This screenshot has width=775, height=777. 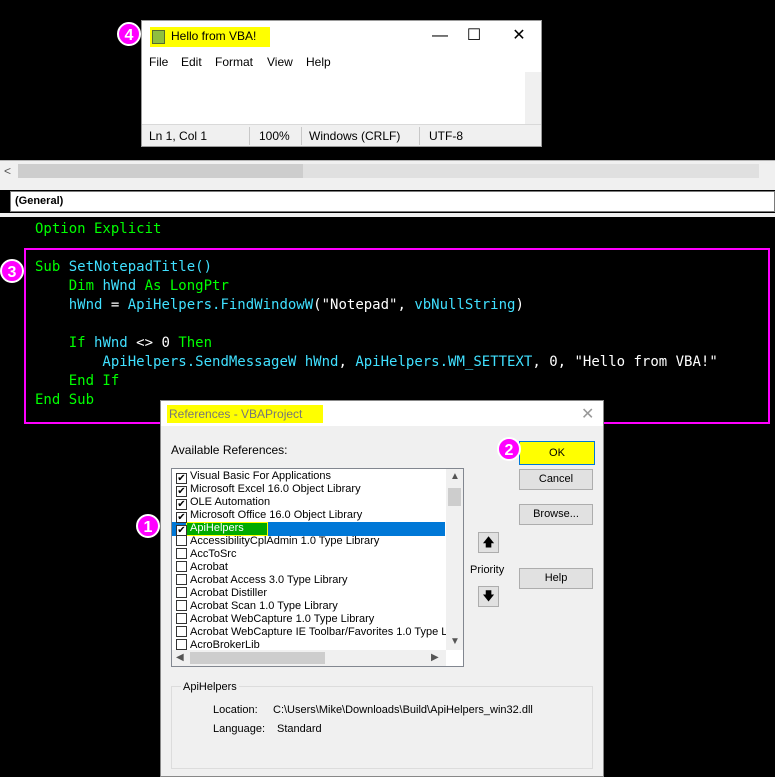 What do you see at coordinates (387, 171) in the screenshot?
I see `editor-horizontal-scrollbar: <` at bounding box center [387, 171].